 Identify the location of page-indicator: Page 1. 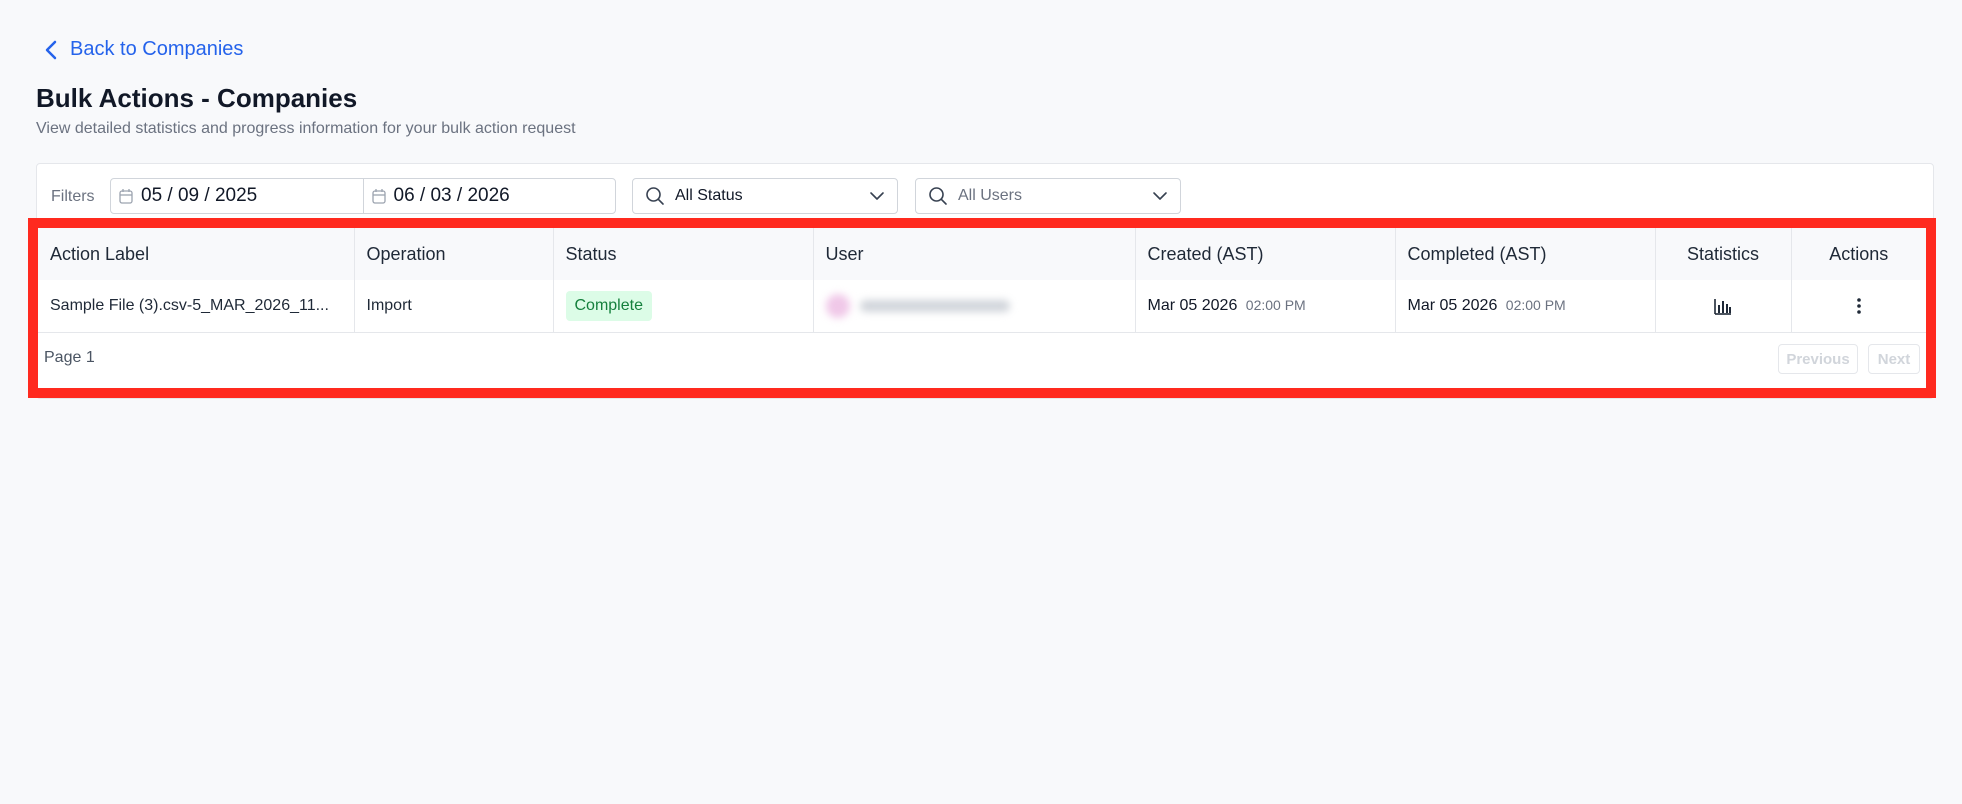
(69, 357).